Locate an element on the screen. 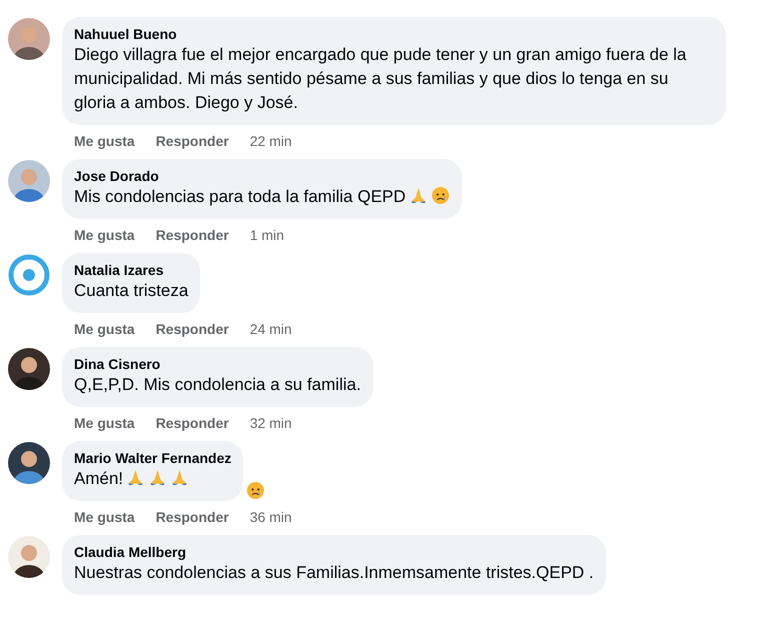 This screenshot has width=768, height=630. comment-time: 1 min is located at coordinates (267, 235).